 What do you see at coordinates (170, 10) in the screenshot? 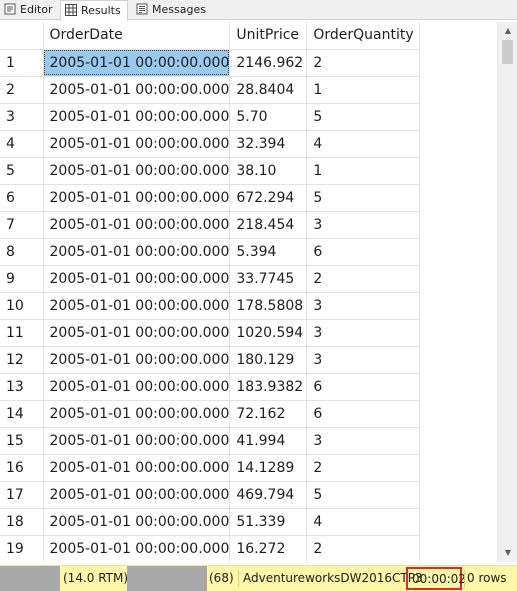
I see `tab-messages: Messages` at bounding box center [170, 10].